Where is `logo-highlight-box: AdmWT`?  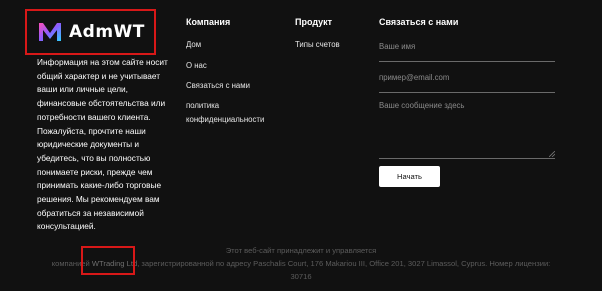
logo-highlight-box: AdmWT is located at coordinates (90, 32).